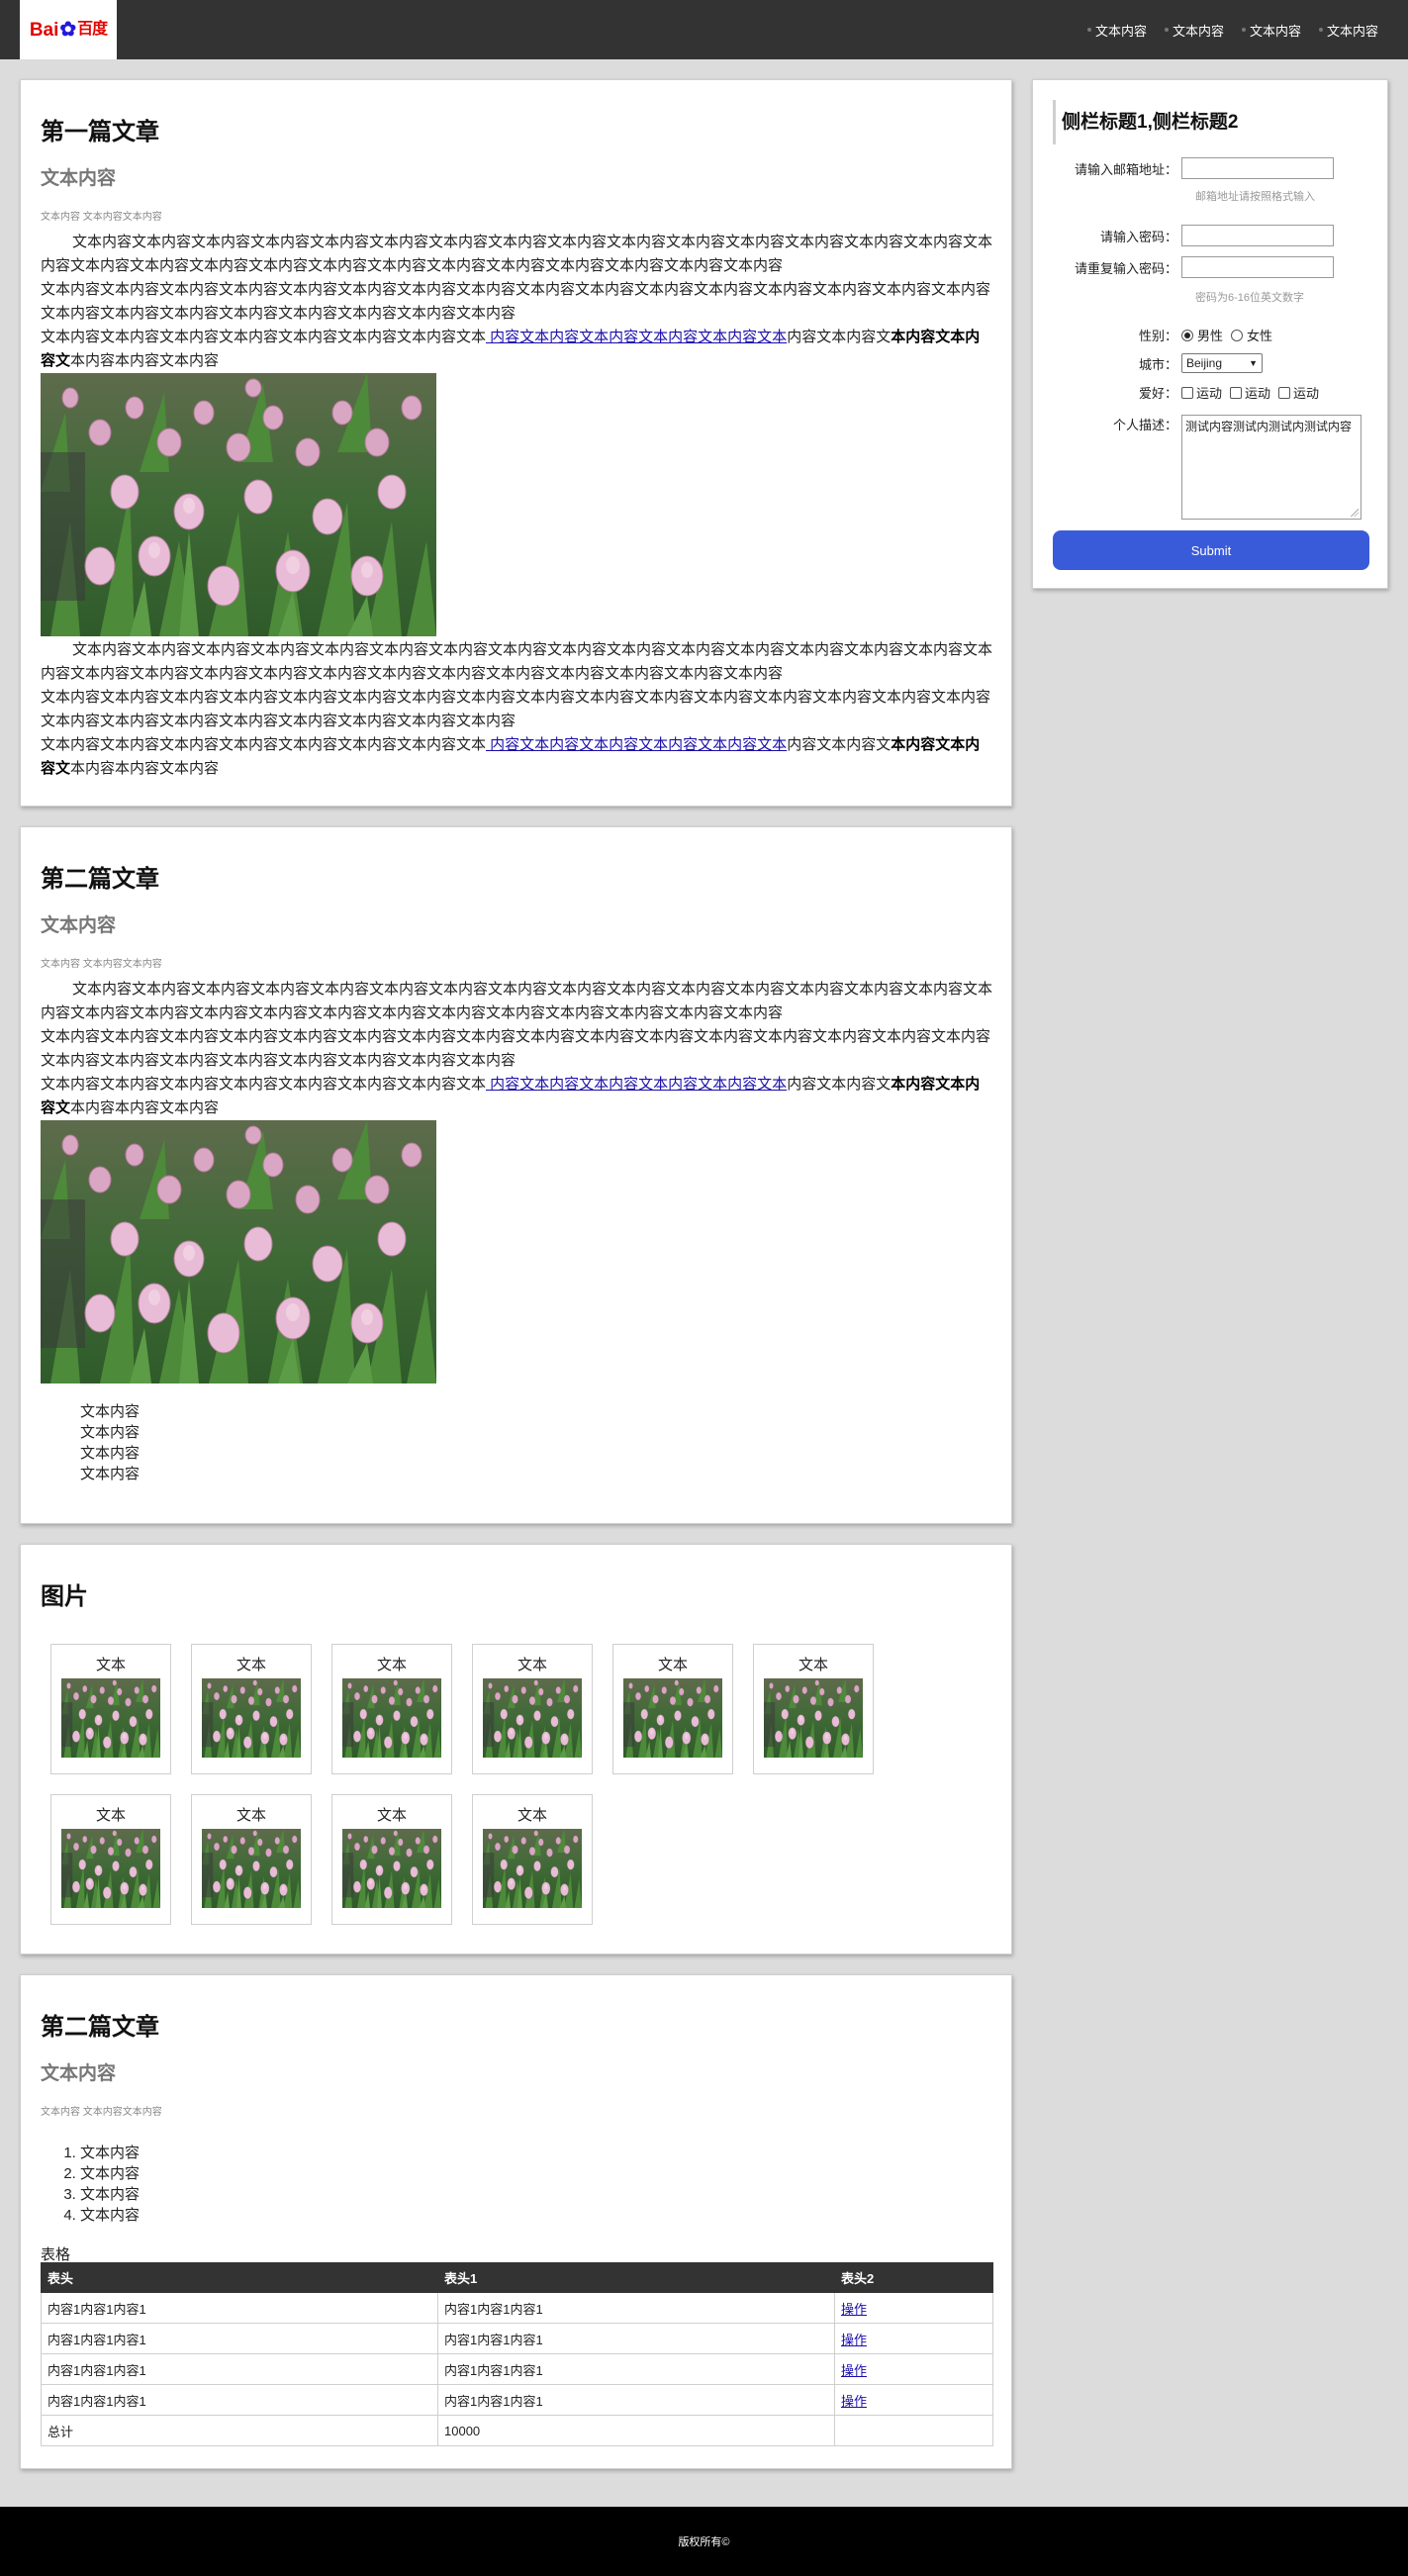 Image resolution: width=1408 pixels, height=2576 pixels. What do you see at coordinates (1120, 31) in the screenshot?
I see `nav-label: 文本内容` at bounding box center [1120, 31].